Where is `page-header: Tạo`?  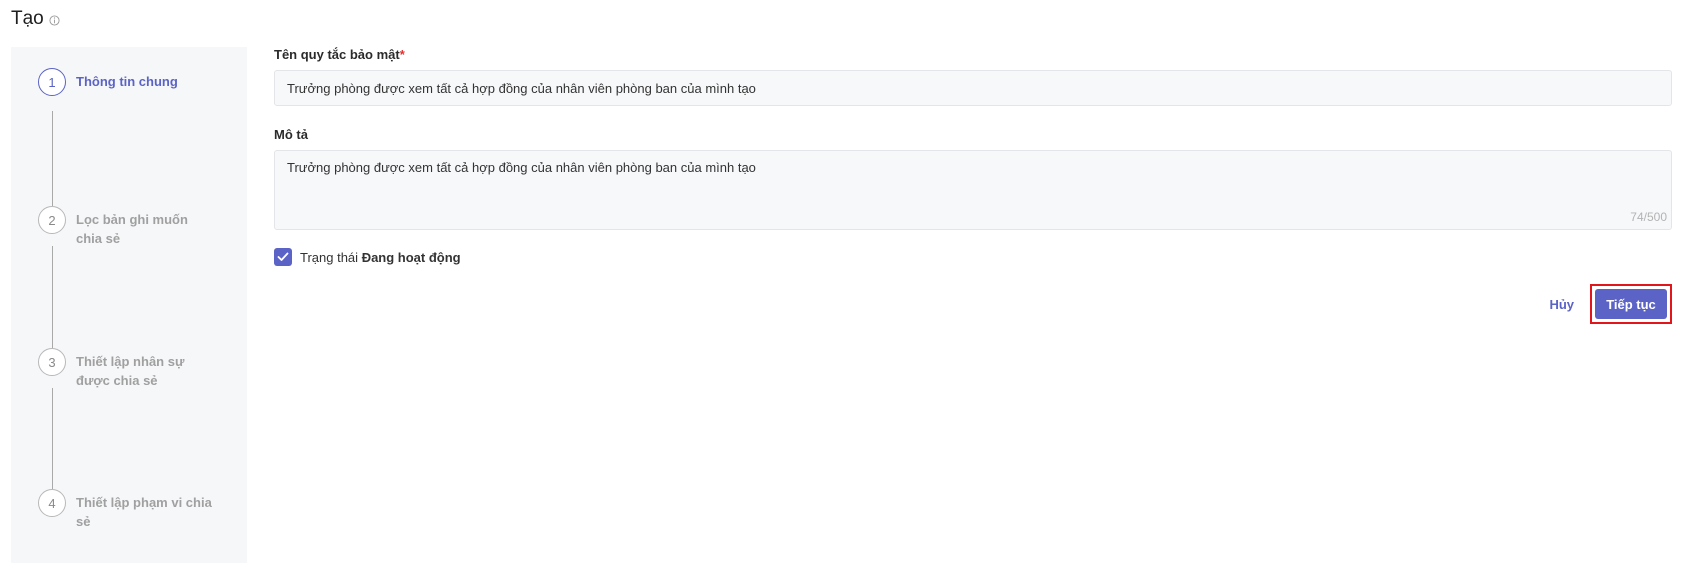
page-header: Tạo is located at coordinates (35, 19).